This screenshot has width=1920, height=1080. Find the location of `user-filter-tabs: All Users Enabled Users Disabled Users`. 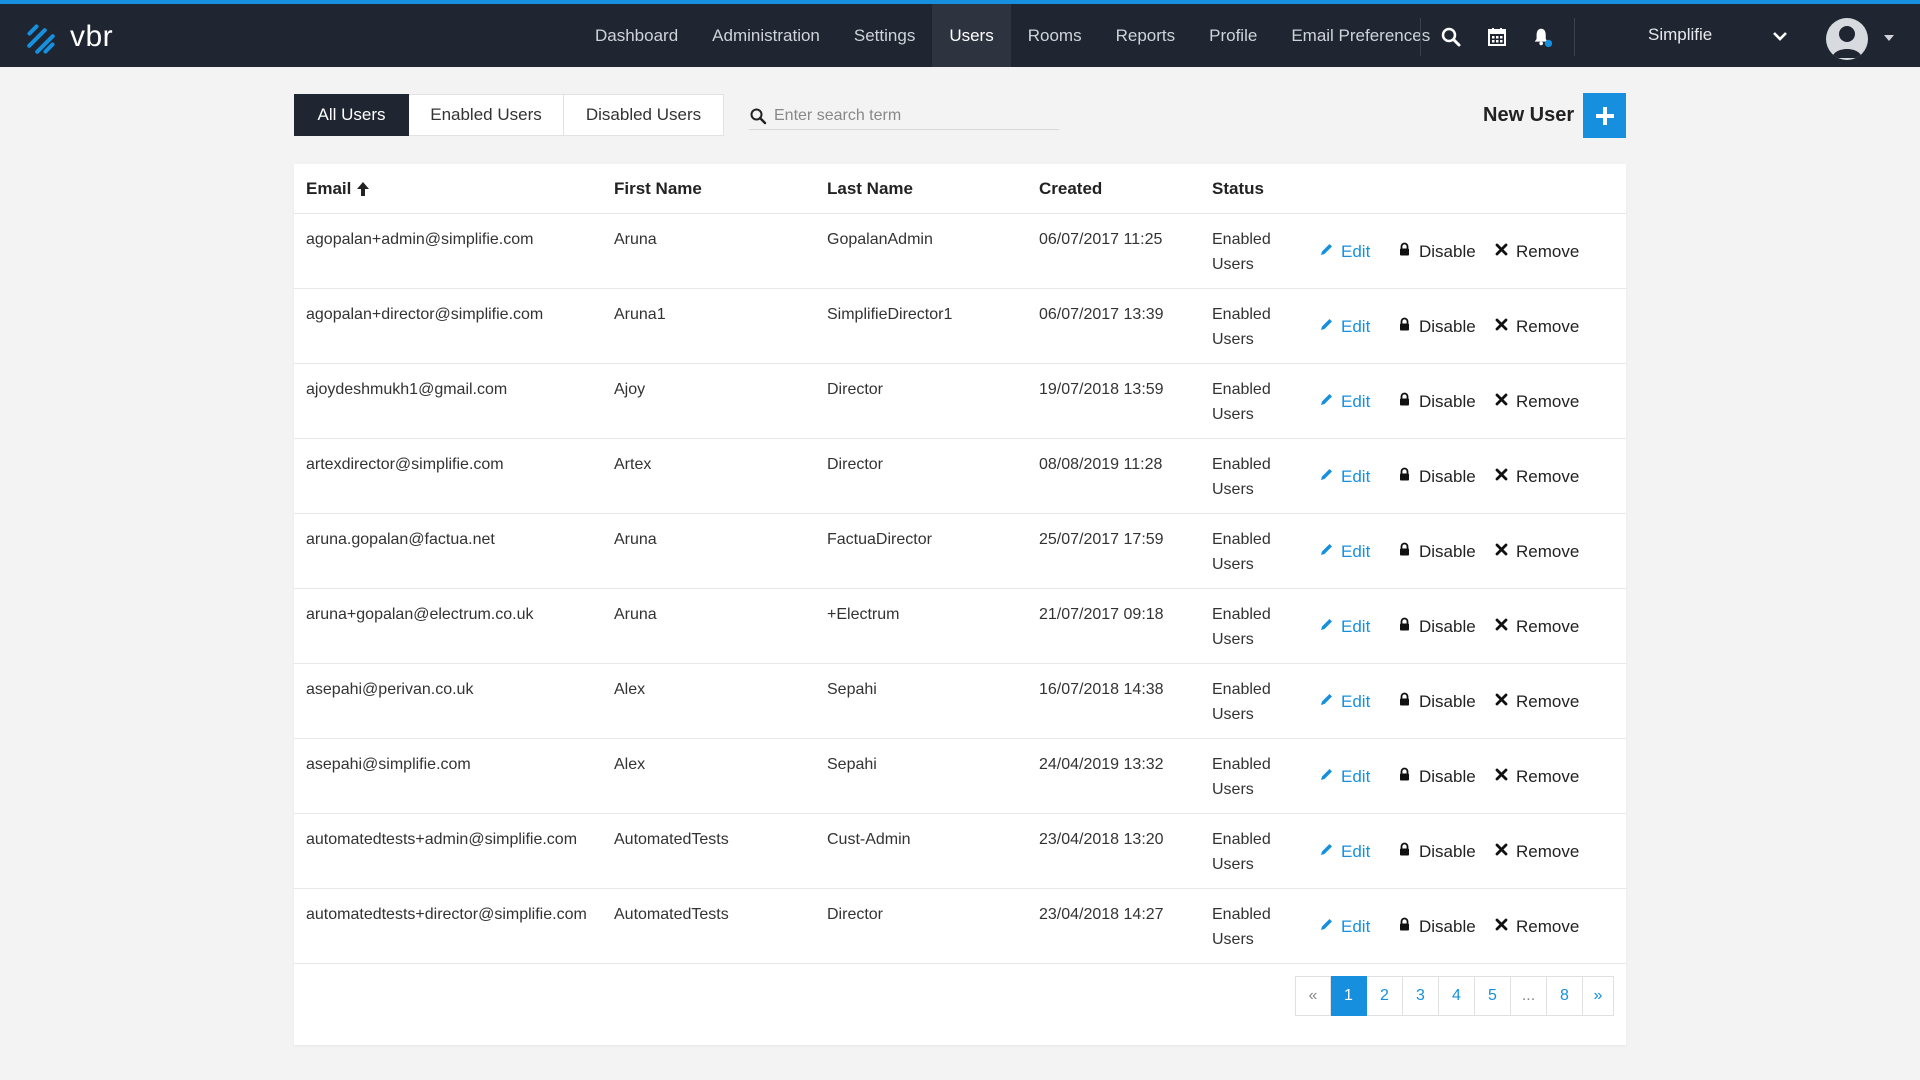

user-filter-tabs: All Users Enabled Users Disabled Users is located at coordinates (509, 115).